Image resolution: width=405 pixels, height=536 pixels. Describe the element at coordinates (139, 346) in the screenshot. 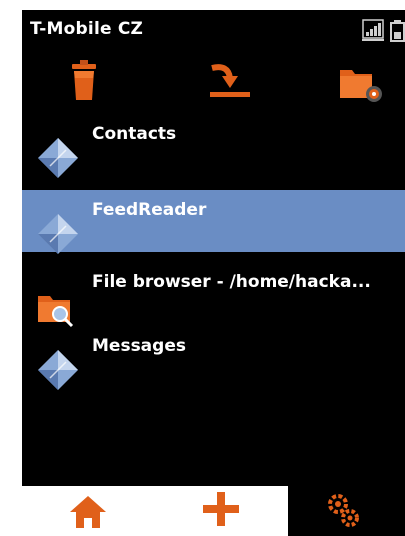

I see `list-item-label: Messages` at that location.